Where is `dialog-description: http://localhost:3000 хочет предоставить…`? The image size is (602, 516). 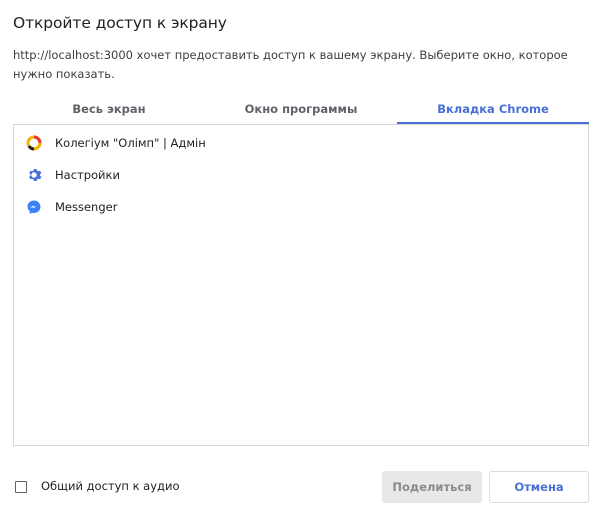
dialog-description: http://localhost:3000 хочет предоставить… is located at coordinates (290, 64).